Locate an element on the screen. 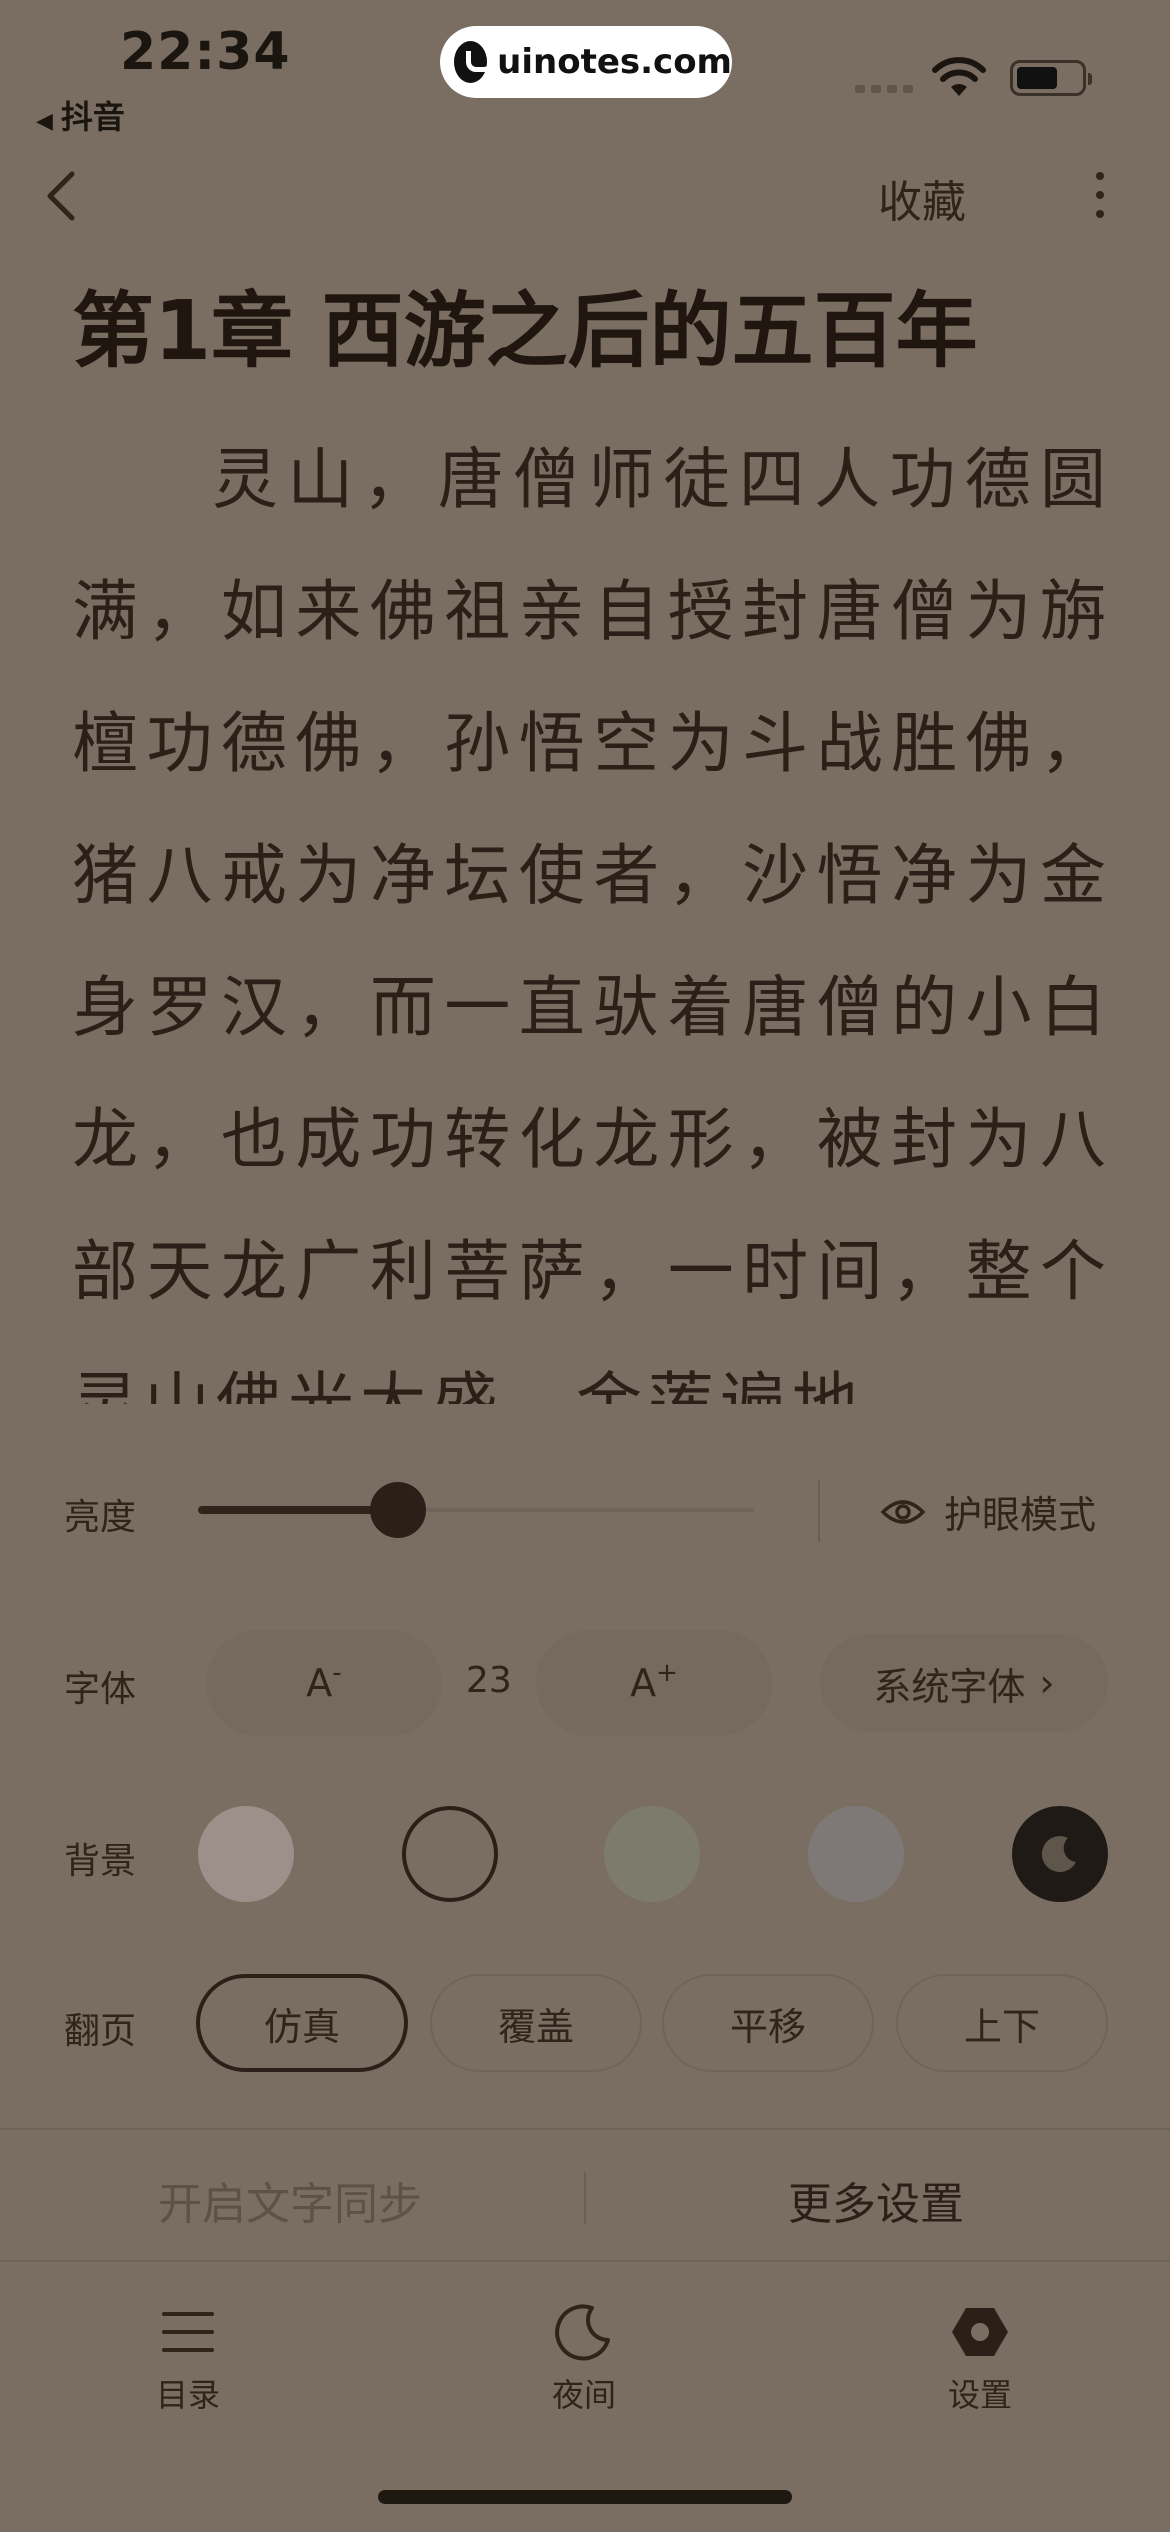  status-bar: 22:34 ◀ 抖音 uinotes.com is located at coordinates (585, 68).